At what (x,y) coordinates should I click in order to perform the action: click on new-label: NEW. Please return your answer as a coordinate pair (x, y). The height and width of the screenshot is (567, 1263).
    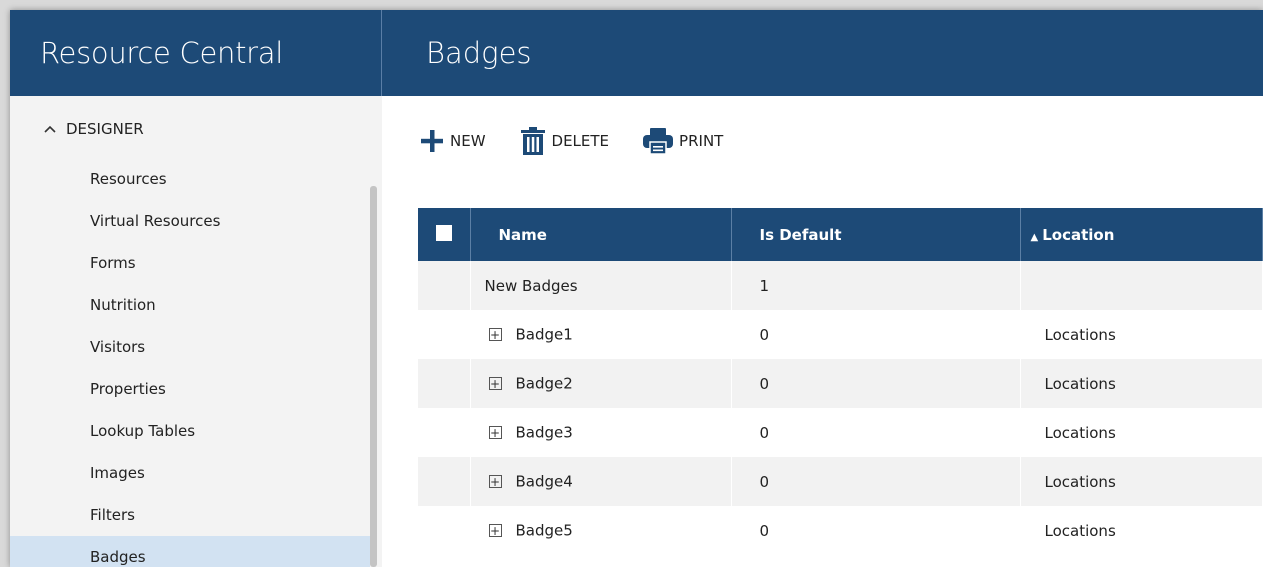
    Looking at the image, I should click on (468, 141).